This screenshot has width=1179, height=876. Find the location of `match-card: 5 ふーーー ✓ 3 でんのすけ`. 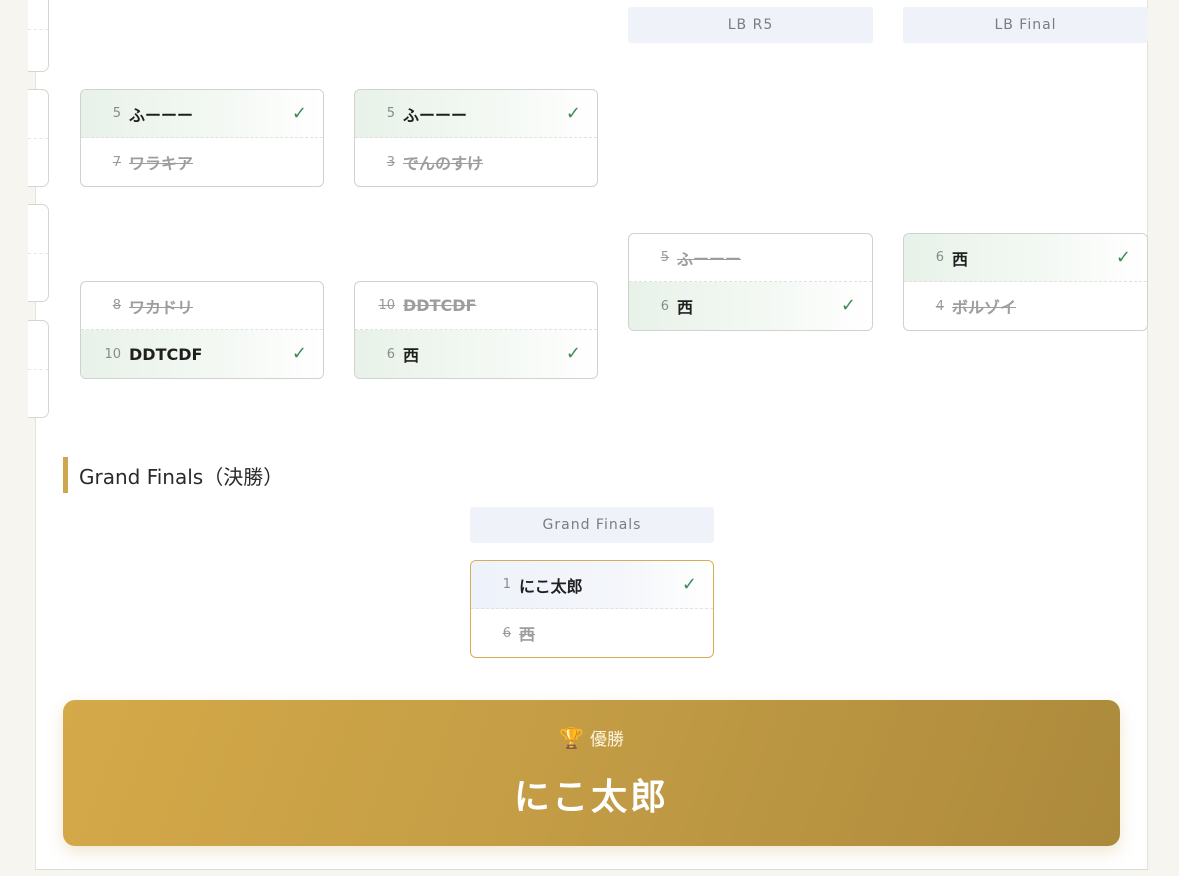

match-card: 5 ふーーー ✓ 3 でんのすけ is located at coordinates (476, 138).